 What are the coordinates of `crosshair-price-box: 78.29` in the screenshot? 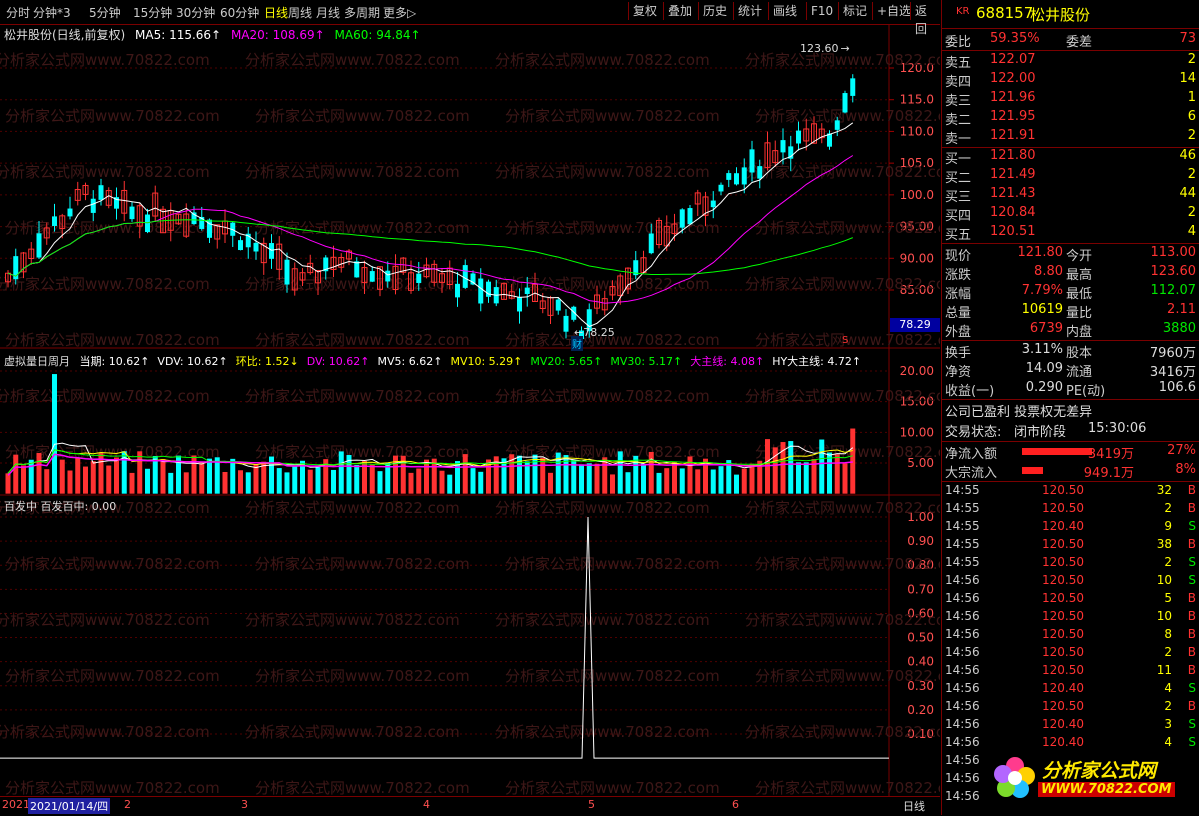 It's located at (915, 325).